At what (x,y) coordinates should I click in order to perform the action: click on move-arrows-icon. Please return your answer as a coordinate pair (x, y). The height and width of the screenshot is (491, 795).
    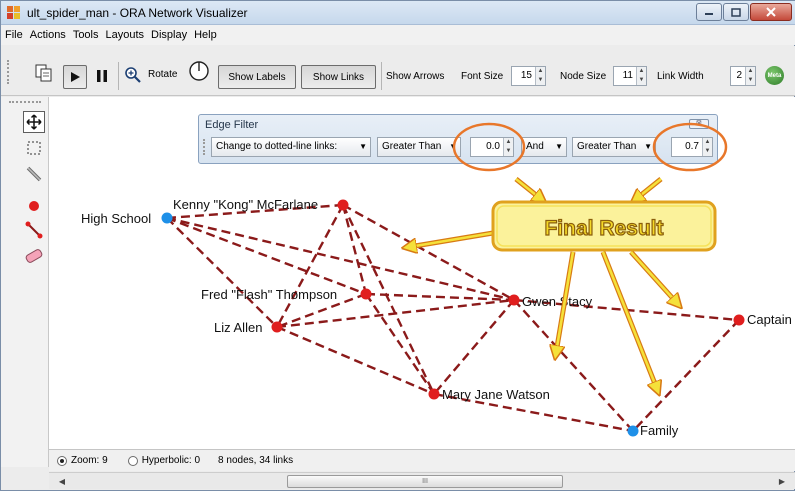
    Looking at the image, I should click on (34, 122).